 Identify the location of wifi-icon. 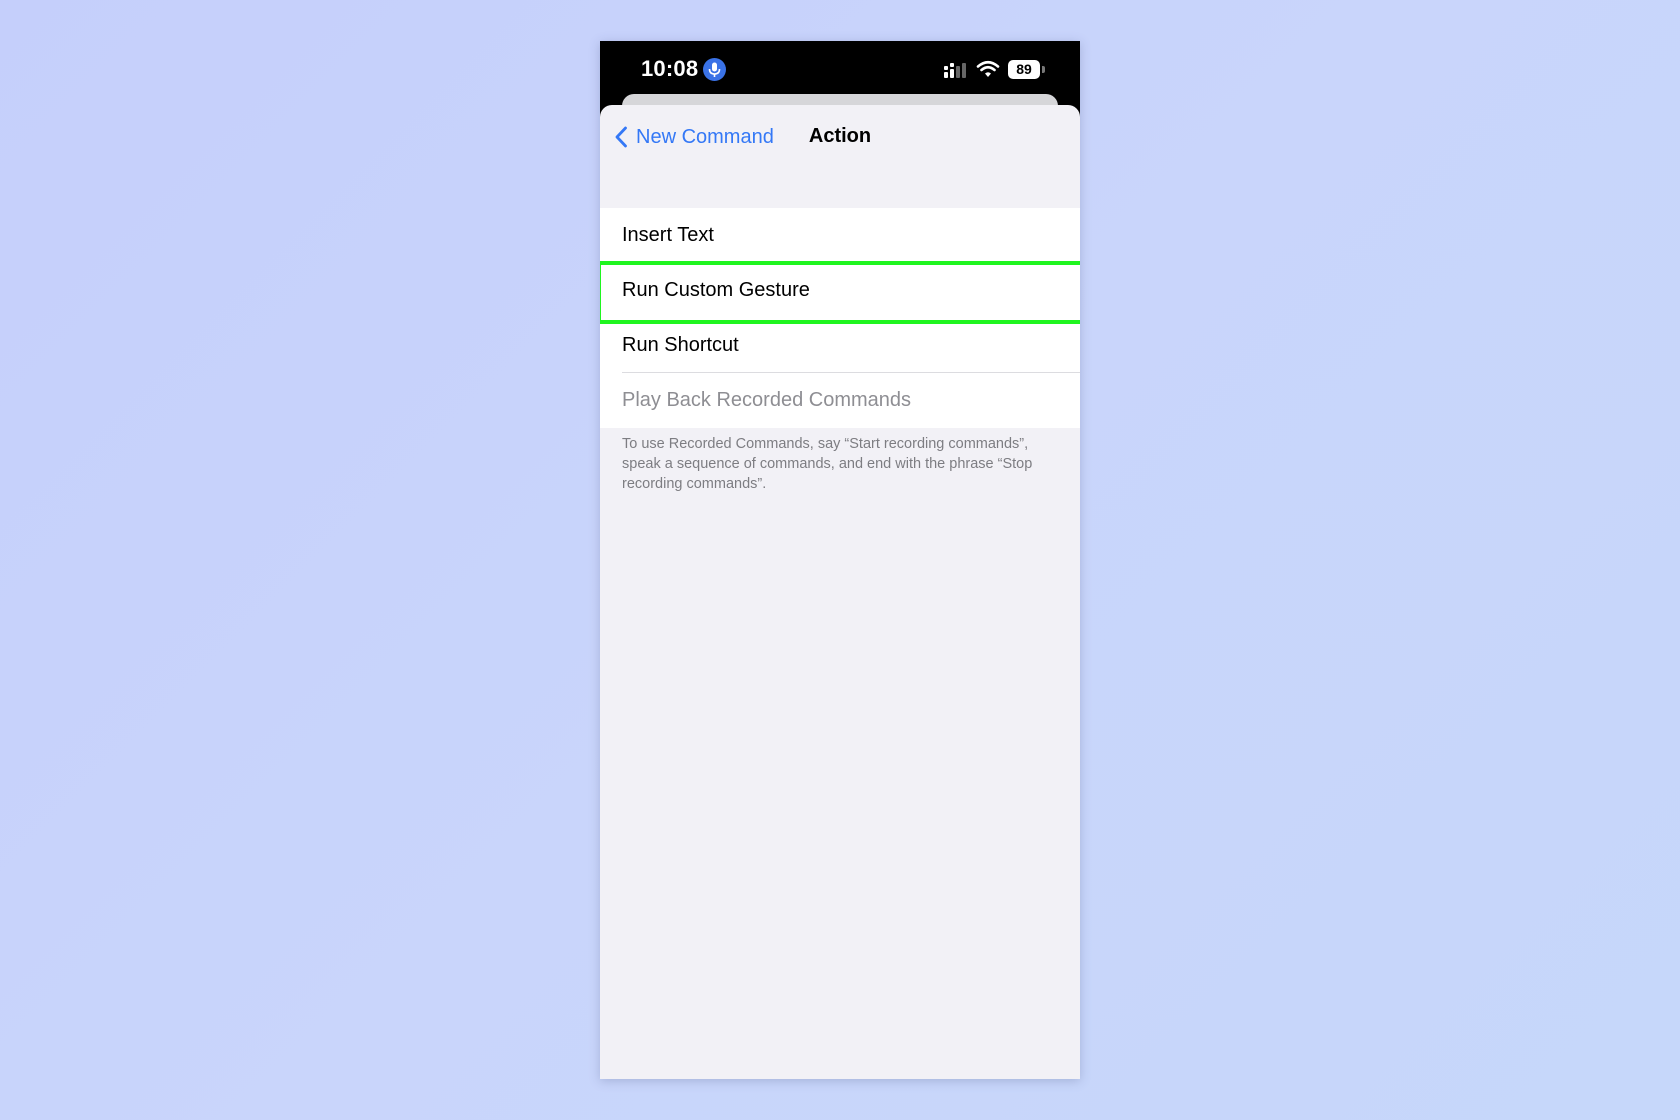
(988, 71).